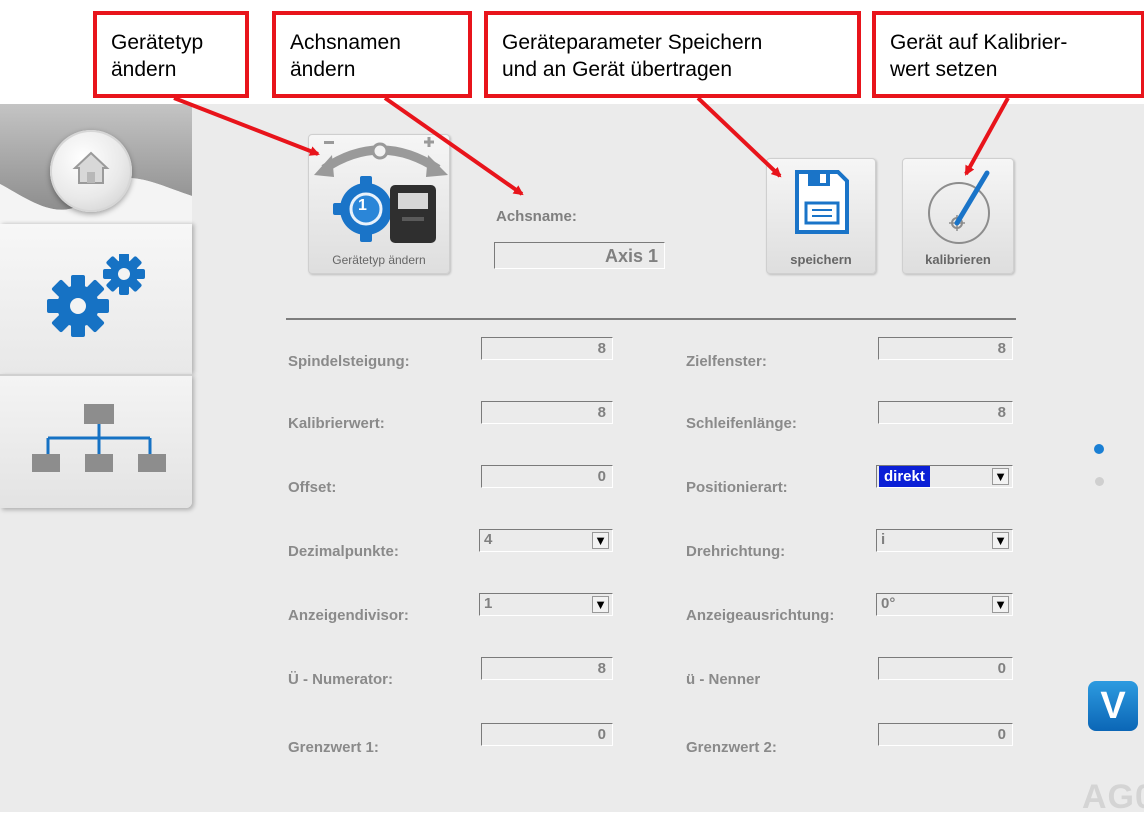  What do you see at coordinates (1001, 734) in the screenshot?
I see `limit2-value: 0` at bounding box center [1001, 734].